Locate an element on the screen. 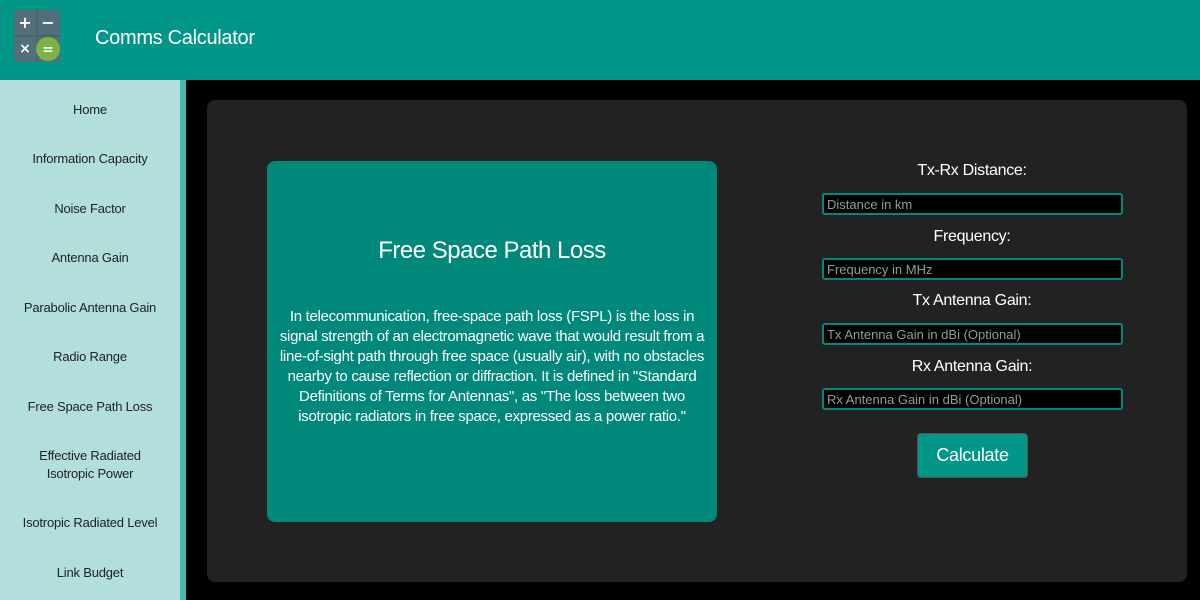 The height and width of the screenshot is (600, 1200). tx-antenna-gain-label: Tx Antenna Gain: is located at coordinates (972, 300).